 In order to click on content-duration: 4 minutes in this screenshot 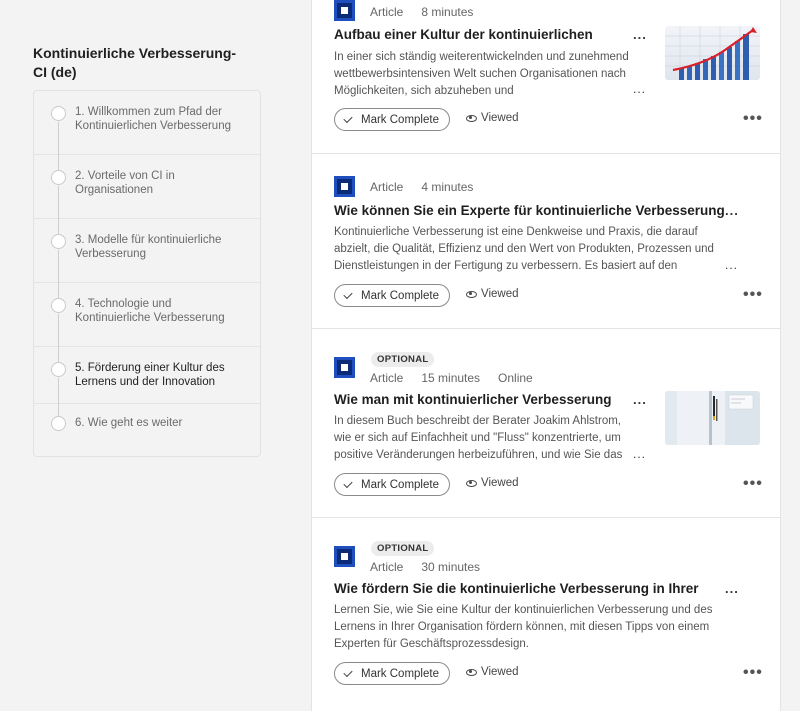, I will do `click(447, 187)`.